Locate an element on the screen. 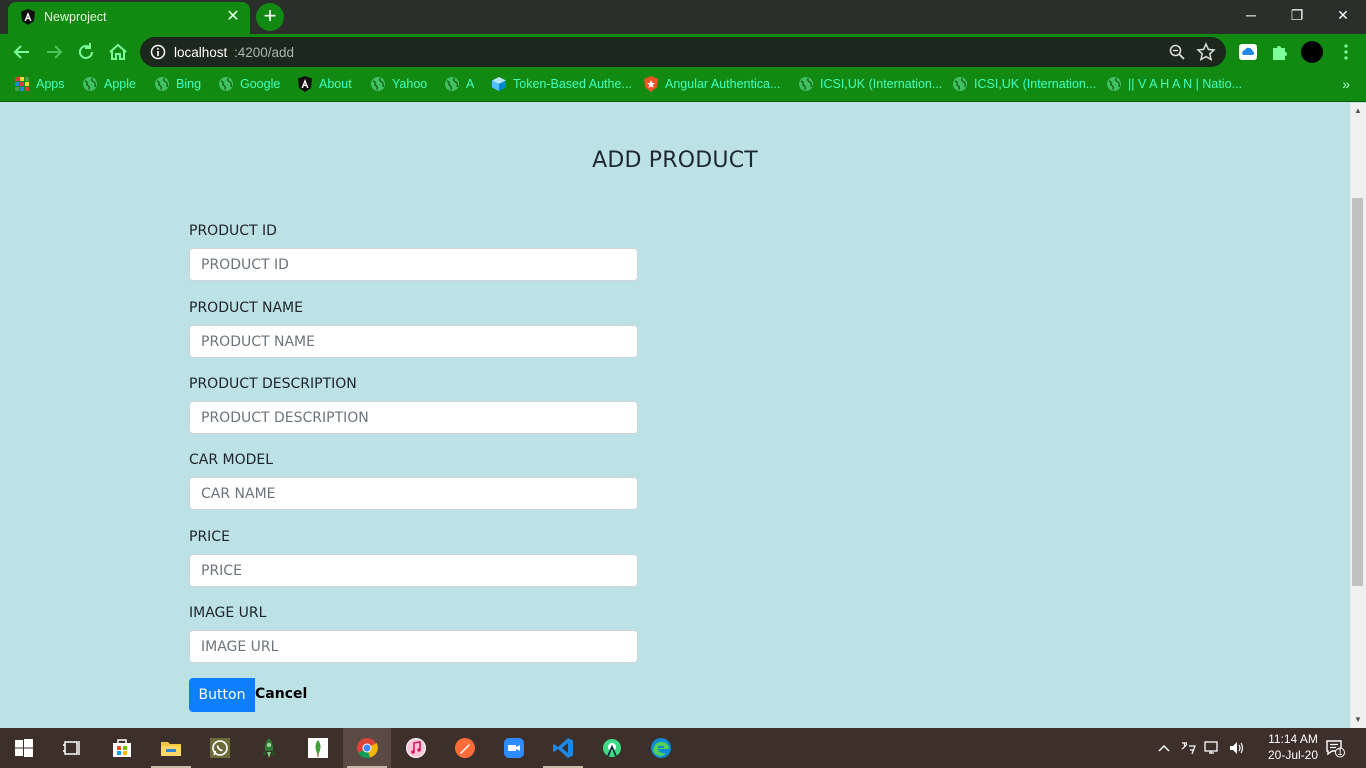  forward-button is located at coordinates (54, 52).